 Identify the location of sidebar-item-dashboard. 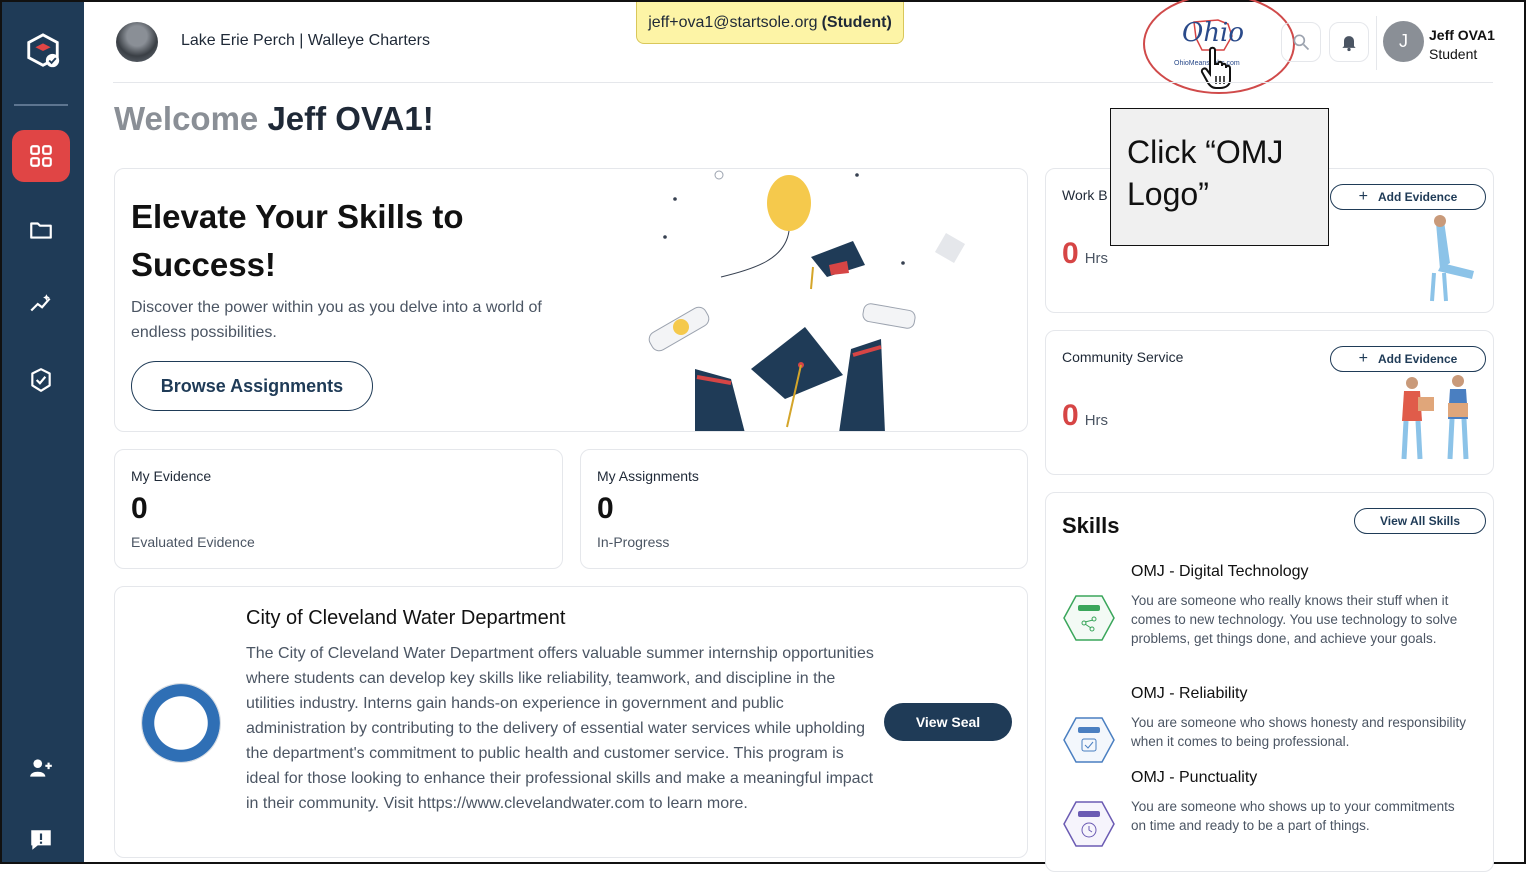
(41, 156).